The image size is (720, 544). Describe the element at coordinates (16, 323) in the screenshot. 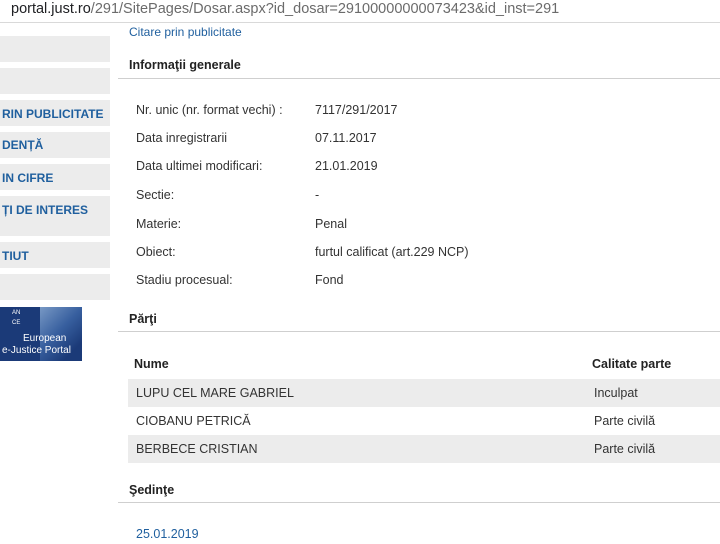

I see `banner-corner-text-b: CE` at that location.